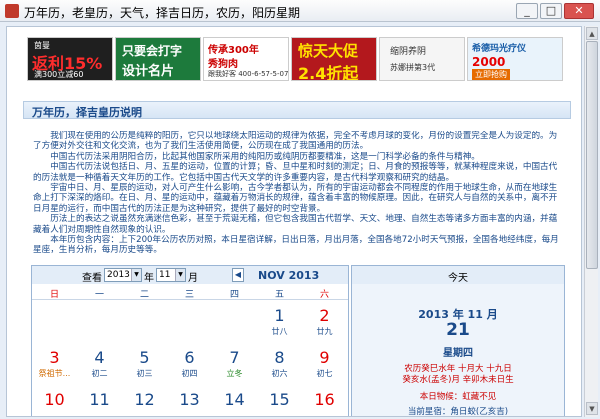  I want to click on day-number: 16, so click(324, 399).